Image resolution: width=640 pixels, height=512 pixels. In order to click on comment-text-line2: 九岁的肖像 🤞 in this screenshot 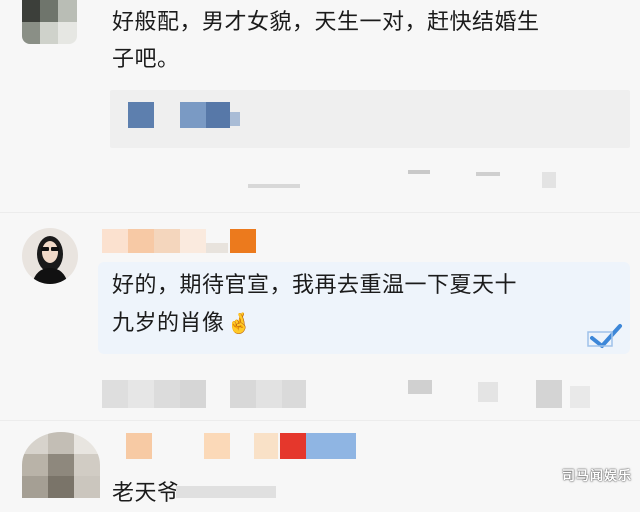, I will do `click(182, 323)`.